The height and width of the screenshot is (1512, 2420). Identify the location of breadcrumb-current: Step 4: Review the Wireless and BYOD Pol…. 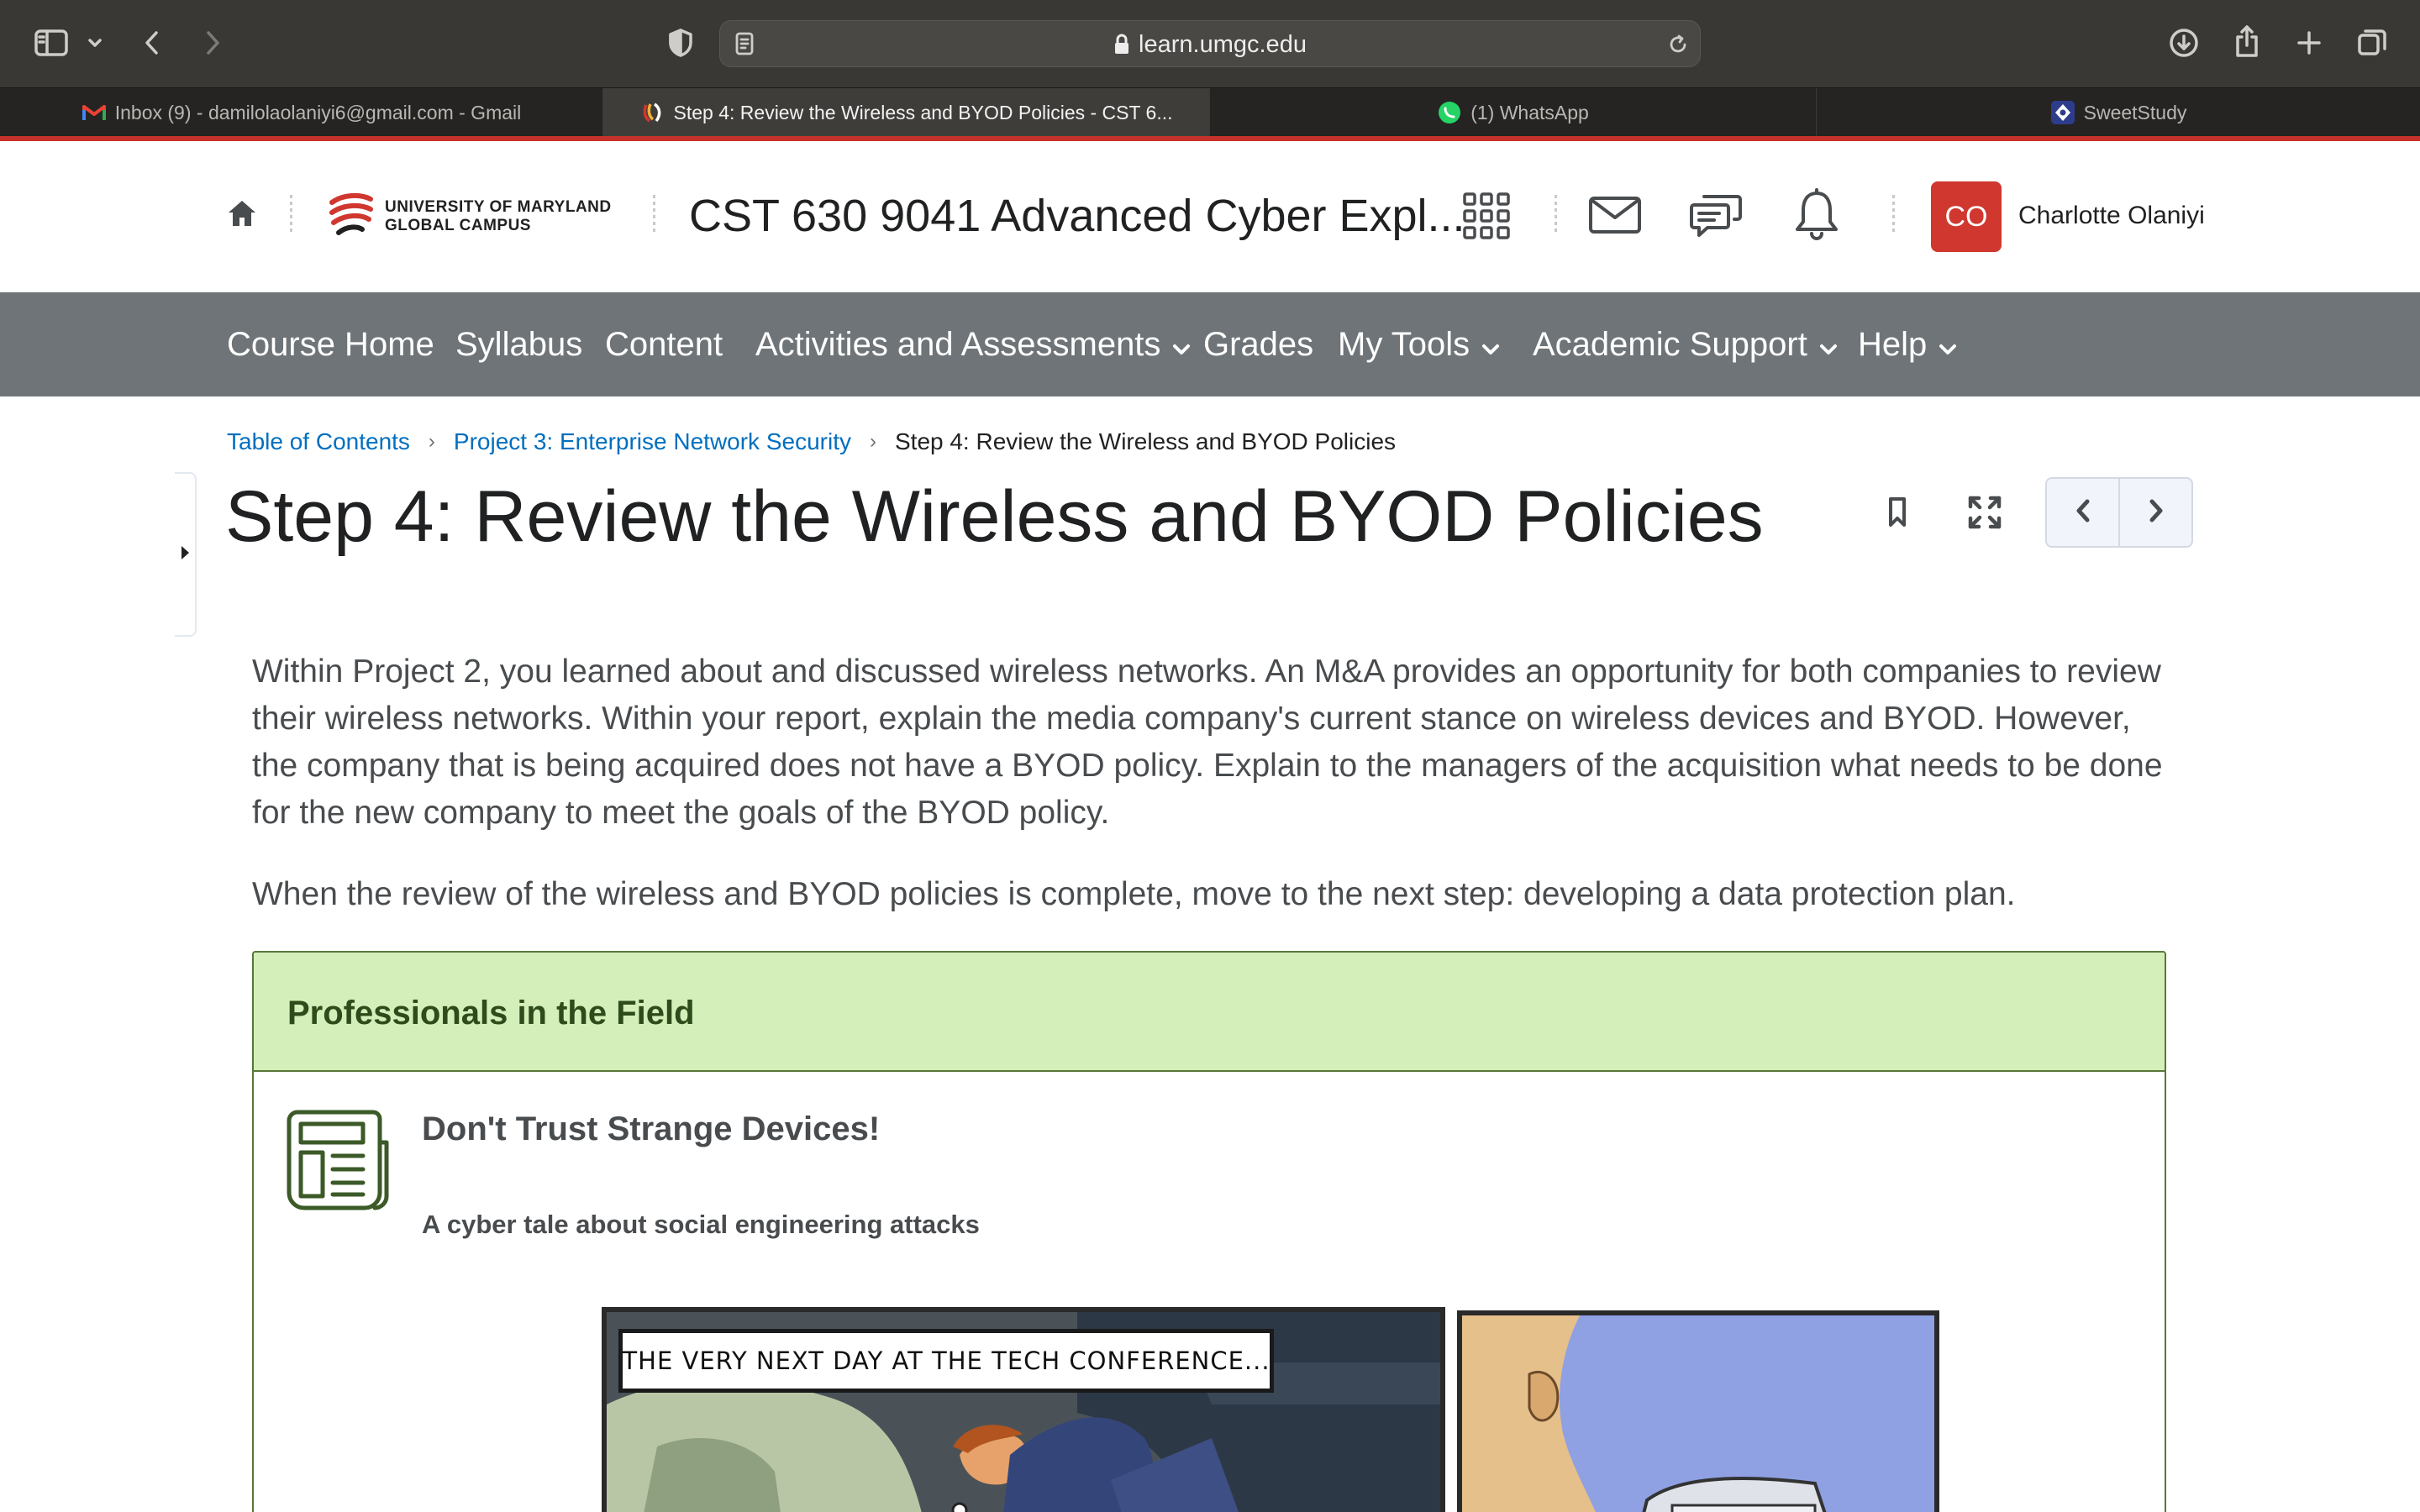
(1145, 441).